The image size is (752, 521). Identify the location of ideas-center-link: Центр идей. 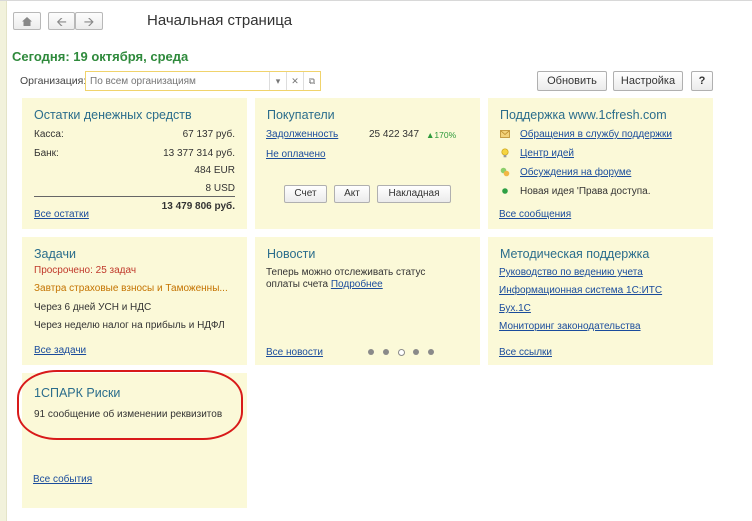
(547, 153).